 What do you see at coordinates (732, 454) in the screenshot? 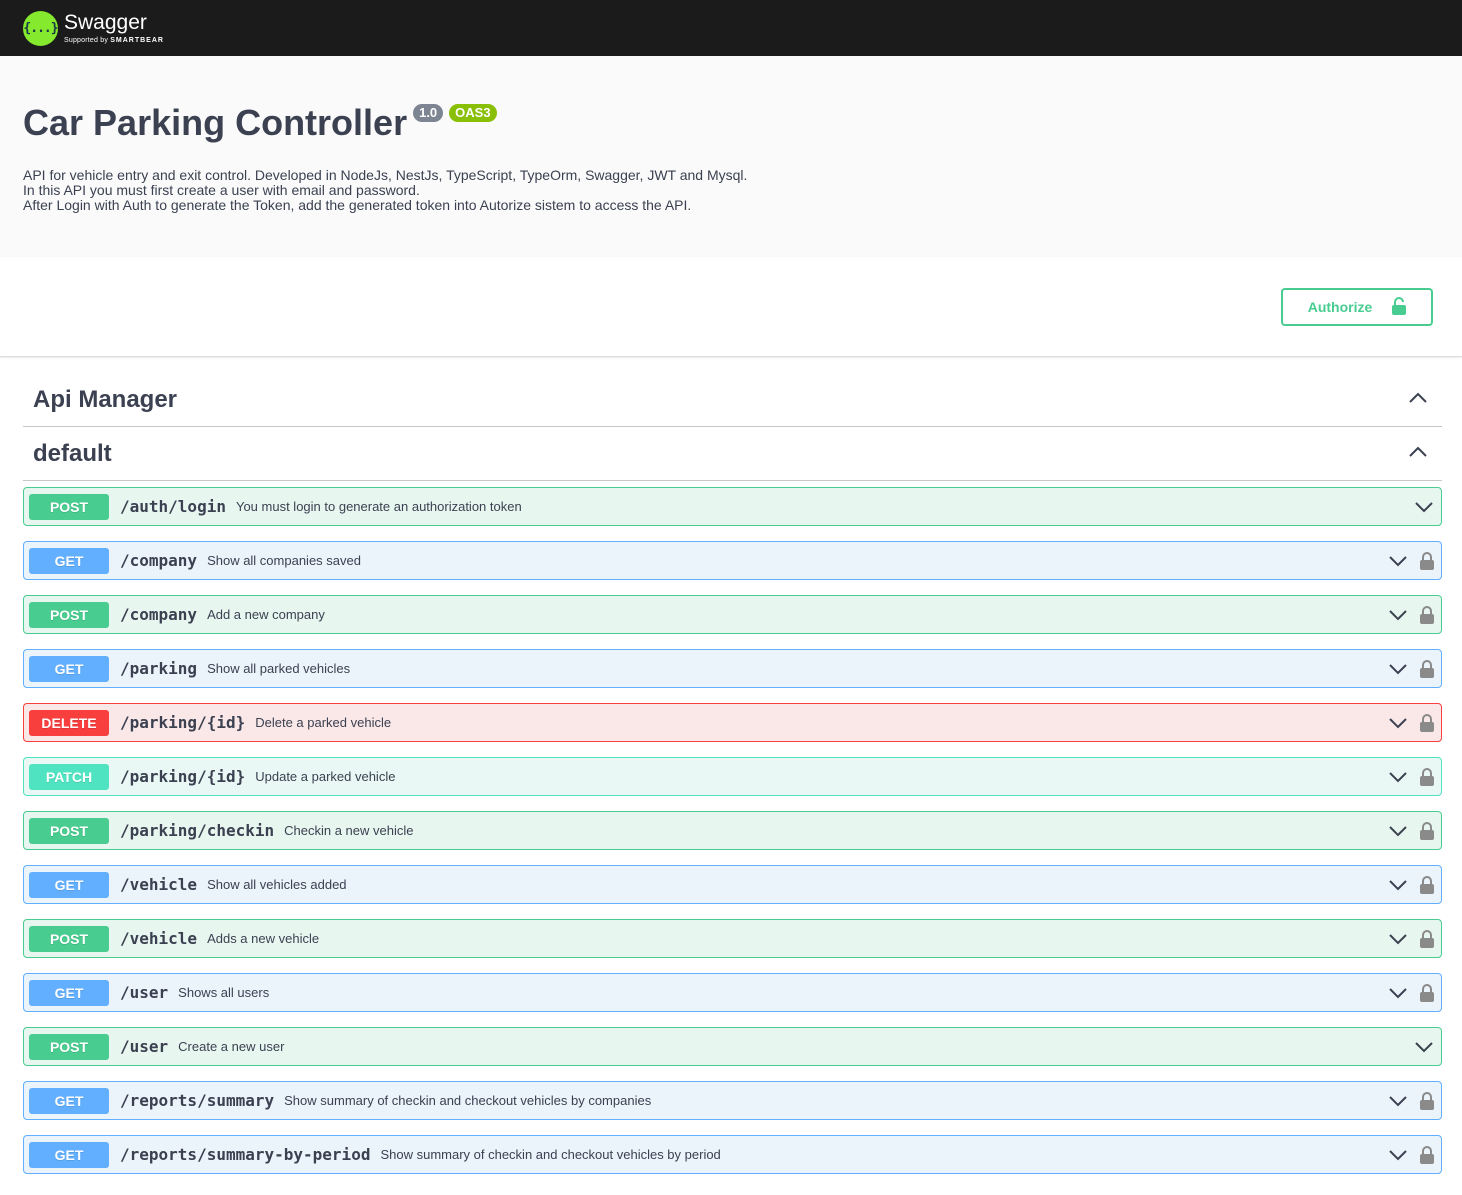
I see `tag-default: default` at bounding box center [732, 454].